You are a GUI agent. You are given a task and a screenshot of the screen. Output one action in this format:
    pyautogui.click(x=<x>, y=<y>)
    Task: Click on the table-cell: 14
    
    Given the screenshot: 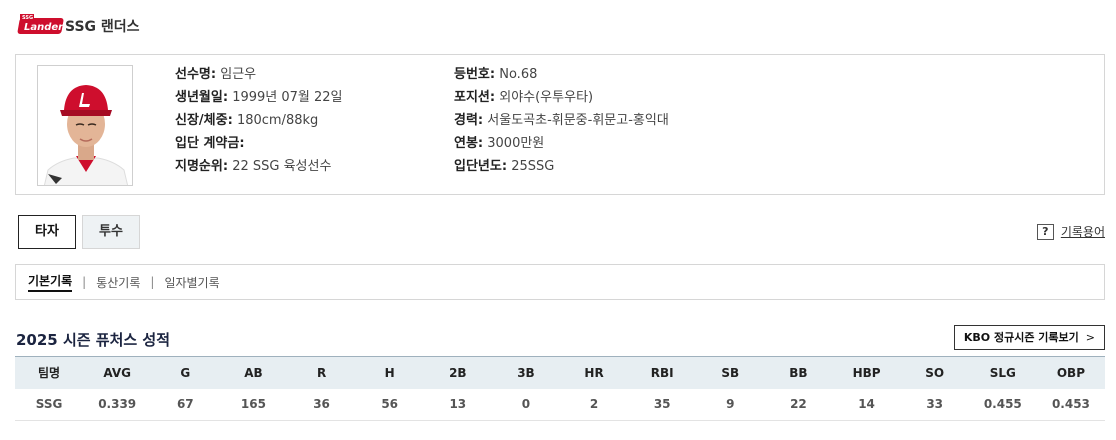 What is the action you would take?
    pyautogui.click(x=866, y=404)
    